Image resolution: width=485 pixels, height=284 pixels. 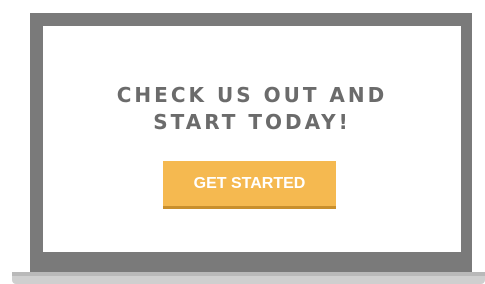 What do you see at coordinates (252, 122) in the screenshot?
I see `hero-headline-line2: START TODAY!` at bounding box center [252, 122].